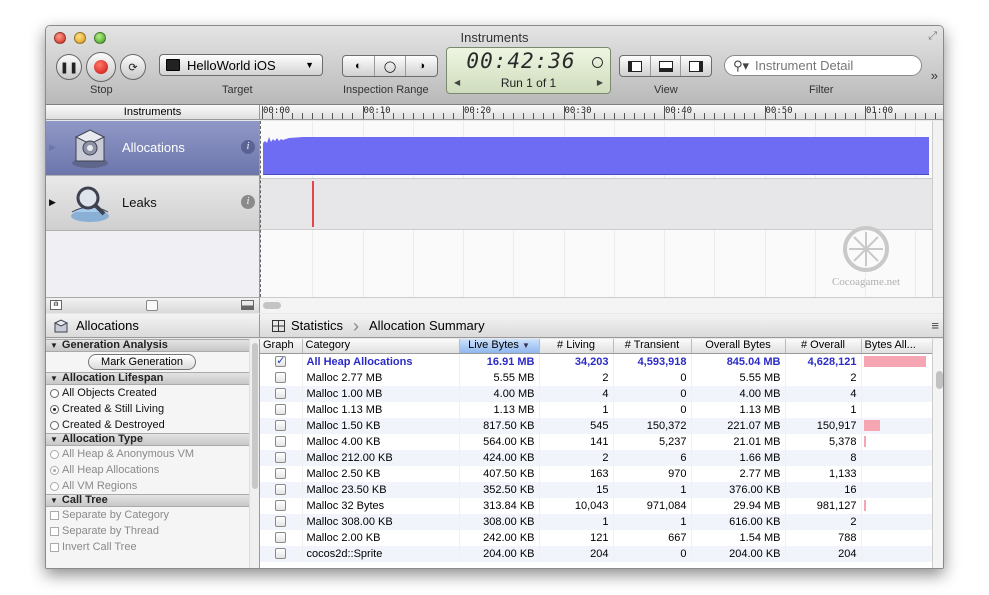 The width and height of the screenshot is (989, 595). What do you see at coordinates (152, 305) in the screenshot?
I see `trash-icon` at bounding box center [152, 305].